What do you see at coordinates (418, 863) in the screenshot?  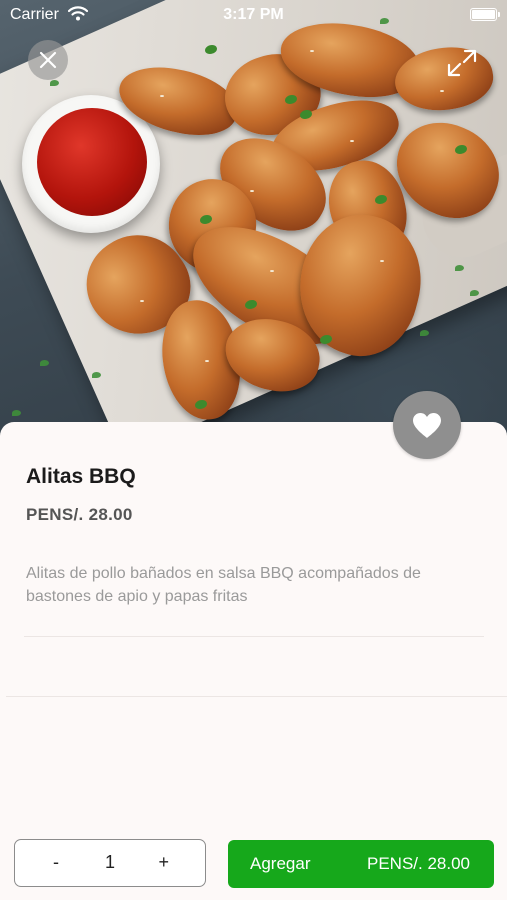 I see `add-button-total: PENS/. 28.00` at bounding box center [418, 863].